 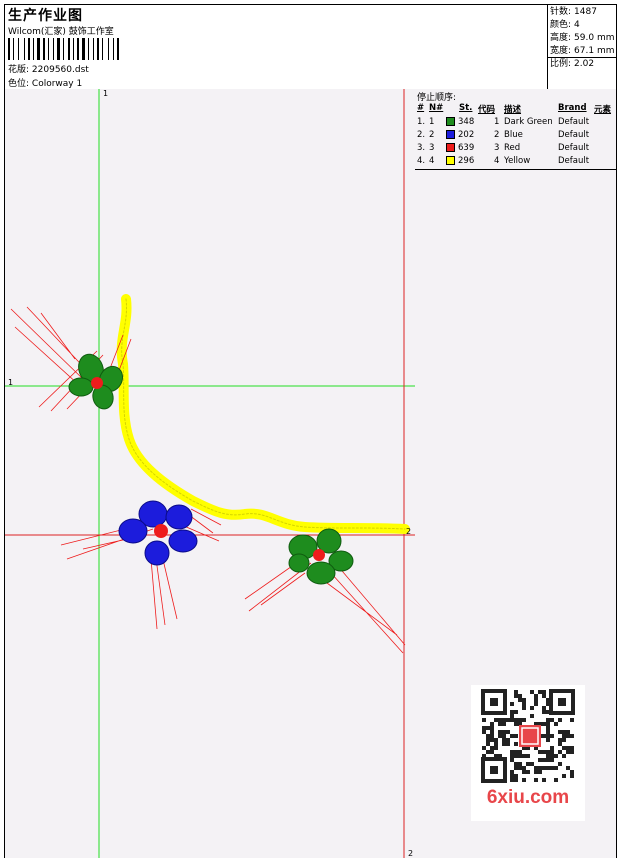 What do you see at coordinates (158, 533) in the screenshot?
I see `blue-flower` at bounding box center [158, 533].